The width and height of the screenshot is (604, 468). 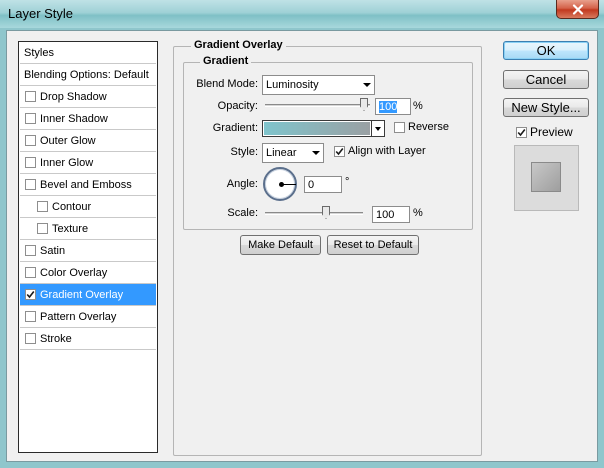 What do you see at coordinates (30, 338) in the screenshot?
I see `stroke-checkbox` at bounding box center [30, 338].